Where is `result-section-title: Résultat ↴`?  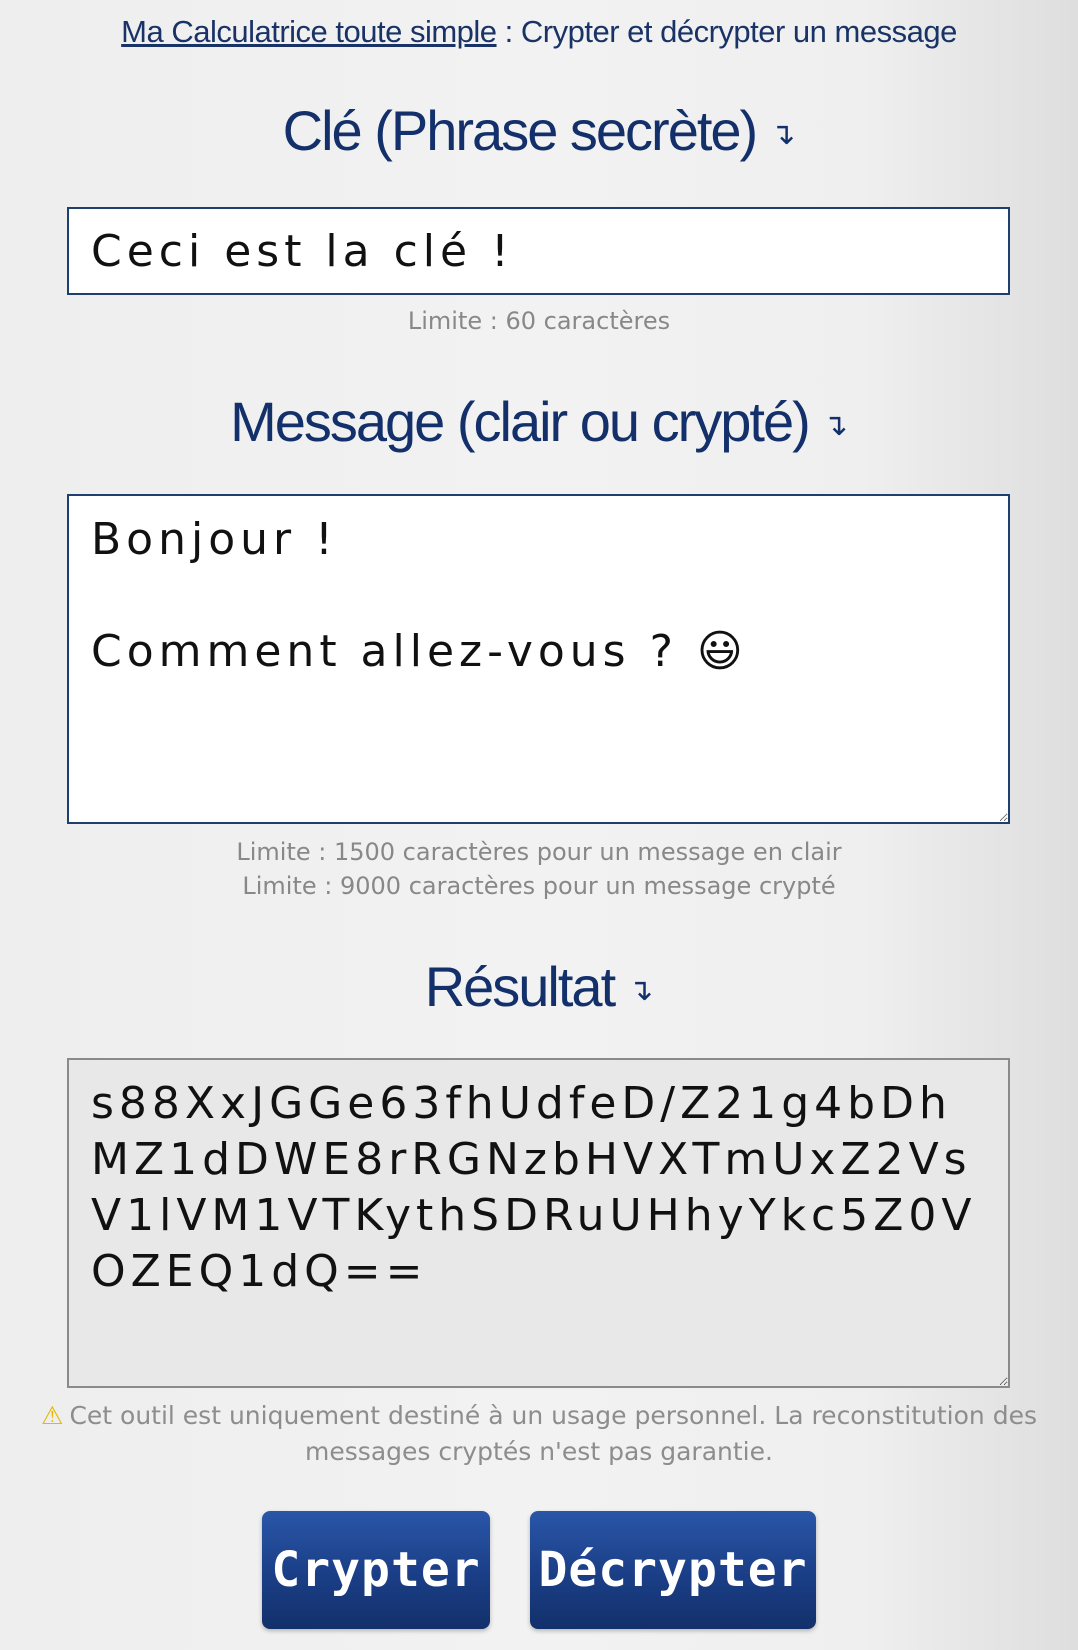 result-section-title: Résultat ↴ is located at coordinates (539, 989).